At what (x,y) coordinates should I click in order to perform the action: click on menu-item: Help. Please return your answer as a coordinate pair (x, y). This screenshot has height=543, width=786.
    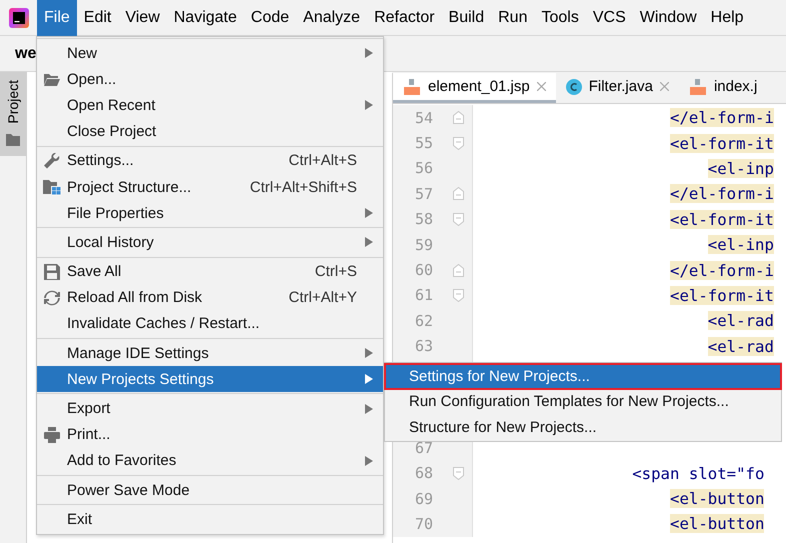
    Looking at the image, I should click on (727, 18).